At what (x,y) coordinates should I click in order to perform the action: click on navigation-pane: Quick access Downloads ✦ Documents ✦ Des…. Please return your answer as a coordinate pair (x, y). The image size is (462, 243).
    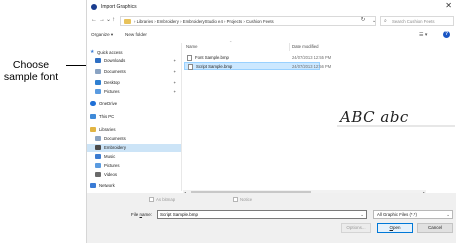
    Looking at the image, I should click on (134, 117).